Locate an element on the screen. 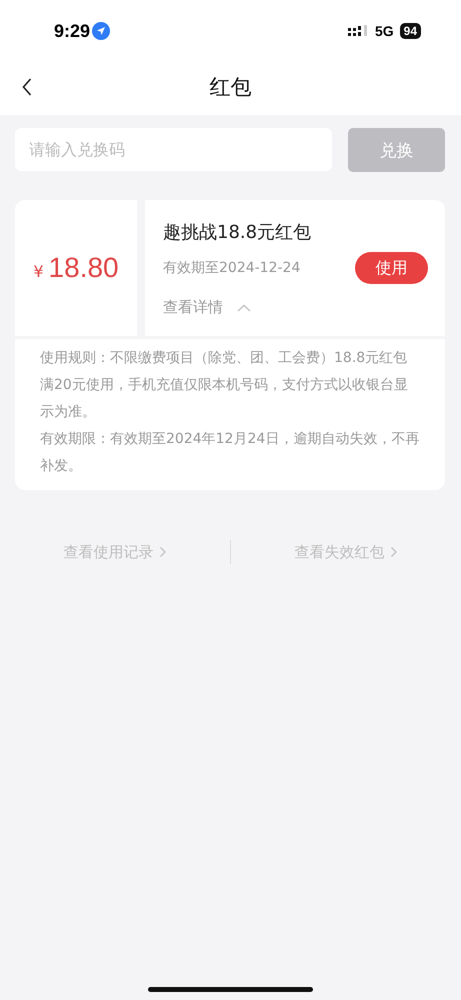 The image size is (461, 1000). view-details-toggle: 查看详情 is located at coordinates (207, 307).